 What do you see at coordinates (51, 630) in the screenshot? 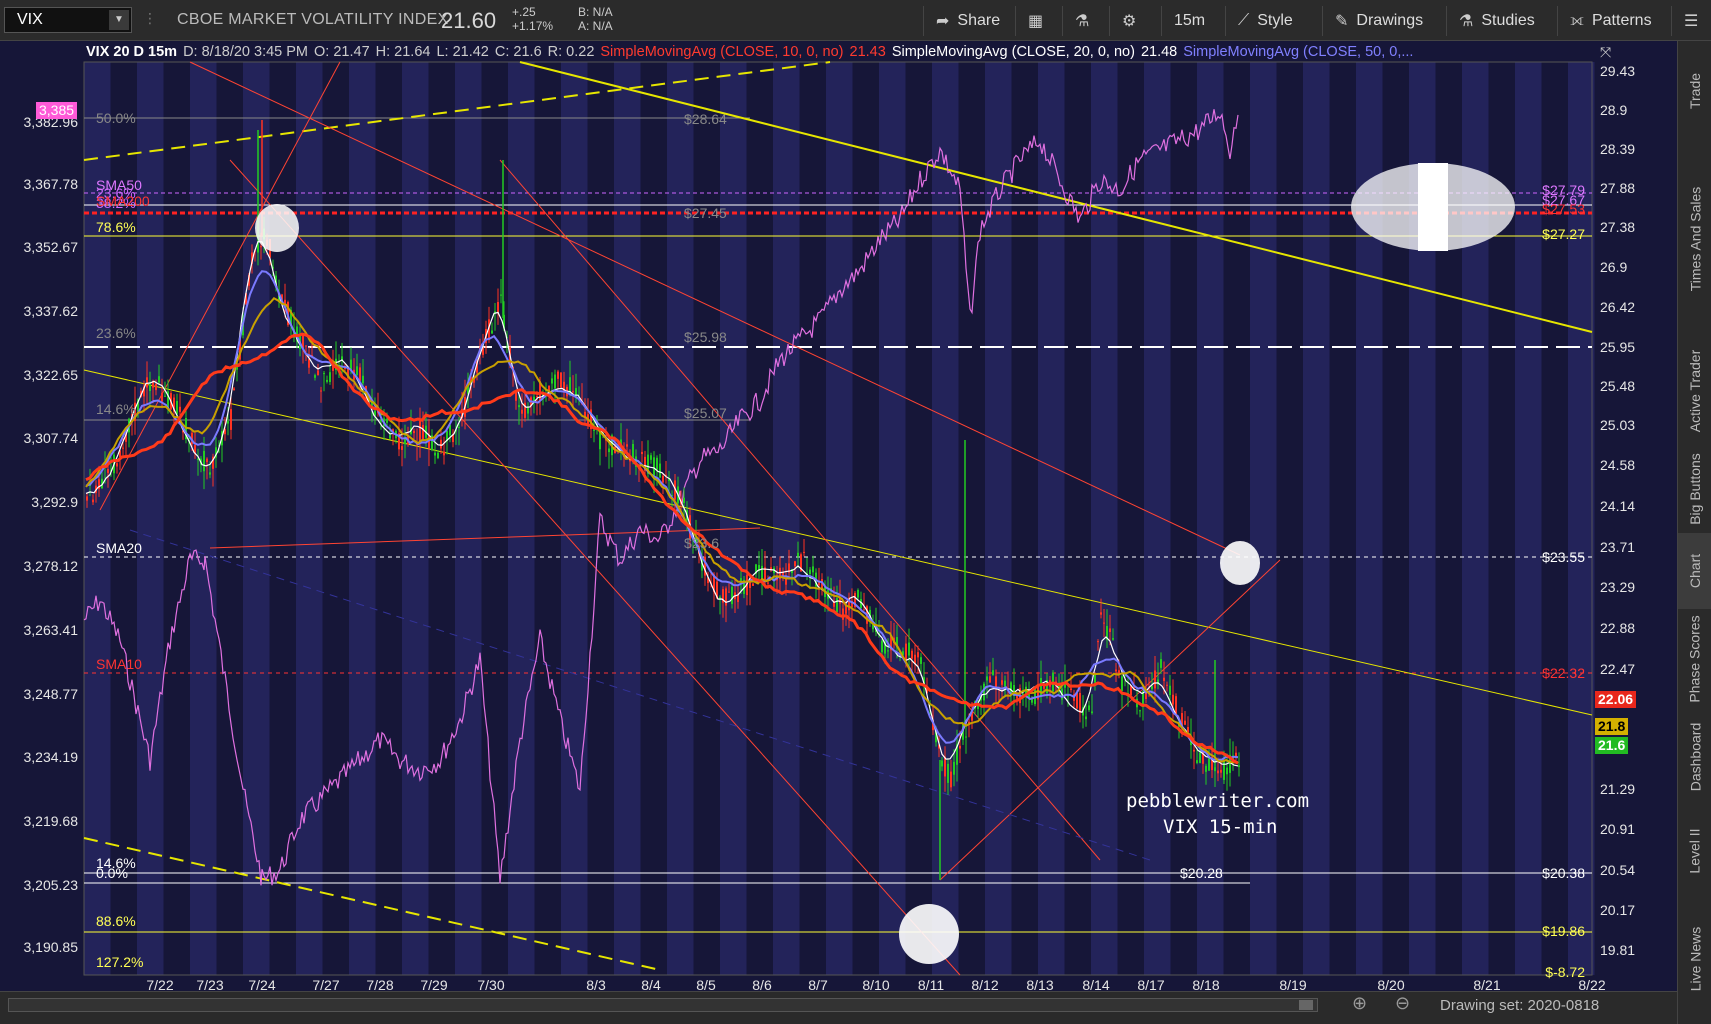
I see `left-axis-label: 3,263.41` at bounding box center [51, 630].